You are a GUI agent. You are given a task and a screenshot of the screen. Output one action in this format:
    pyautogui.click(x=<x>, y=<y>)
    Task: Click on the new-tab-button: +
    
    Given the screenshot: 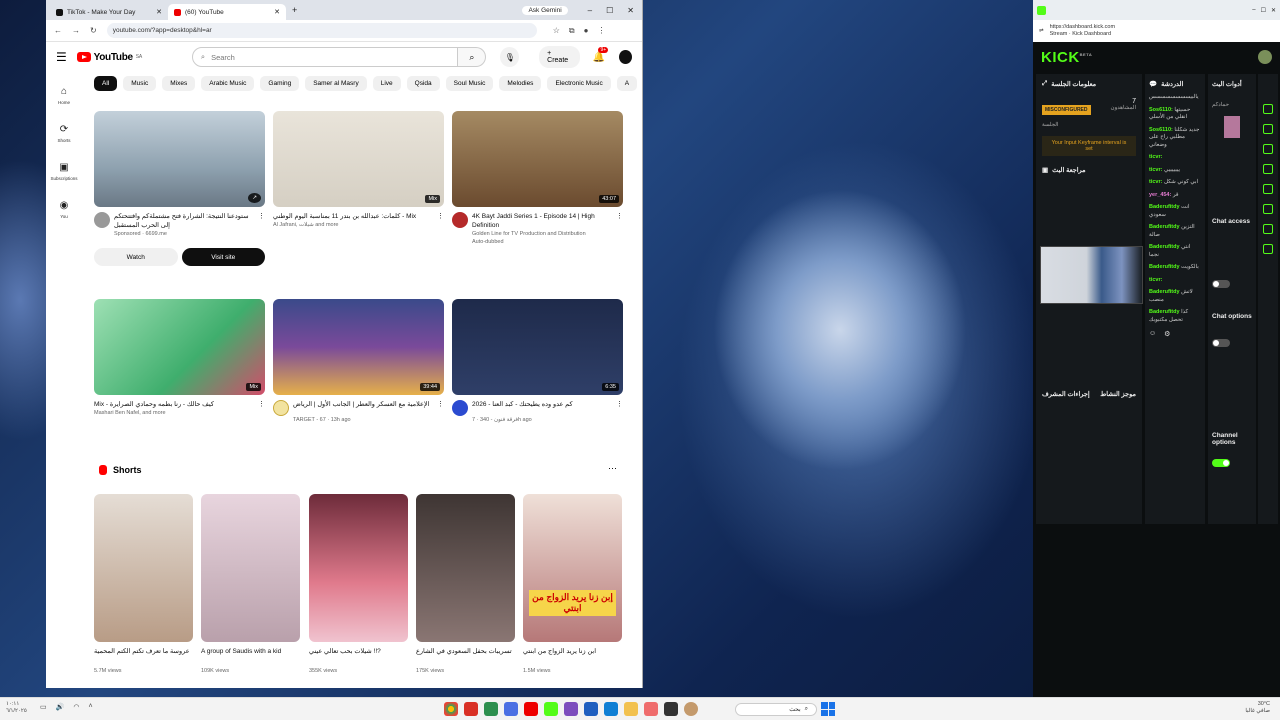 What is the action you would take?
    pyautogui.click(x=294, y=10)
    